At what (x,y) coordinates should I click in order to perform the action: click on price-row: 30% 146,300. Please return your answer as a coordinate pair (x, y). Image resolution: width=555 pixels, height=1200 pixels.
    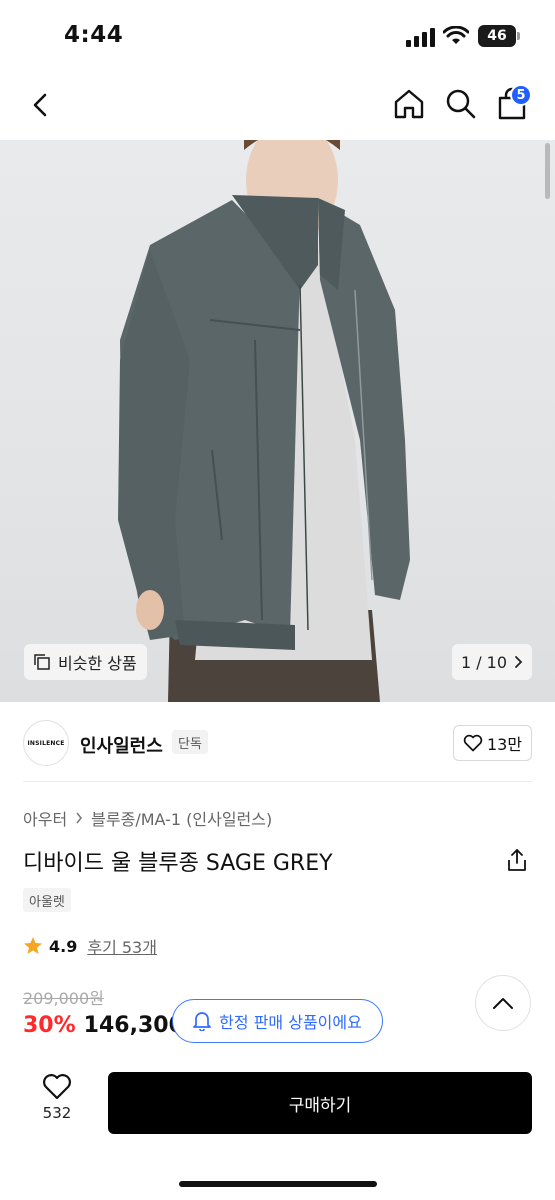
    Looking at the image, I should click on (103, 1025).